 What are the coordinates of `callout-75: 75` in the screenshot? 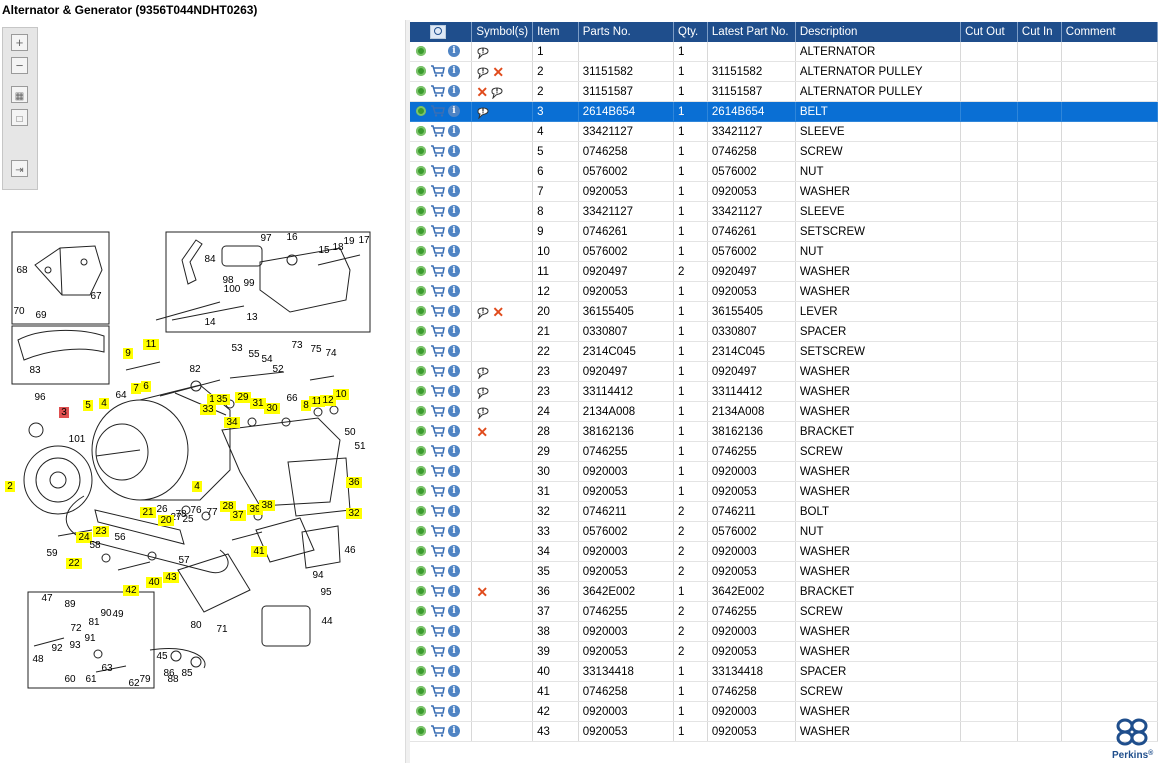 It's located at (316, 349).